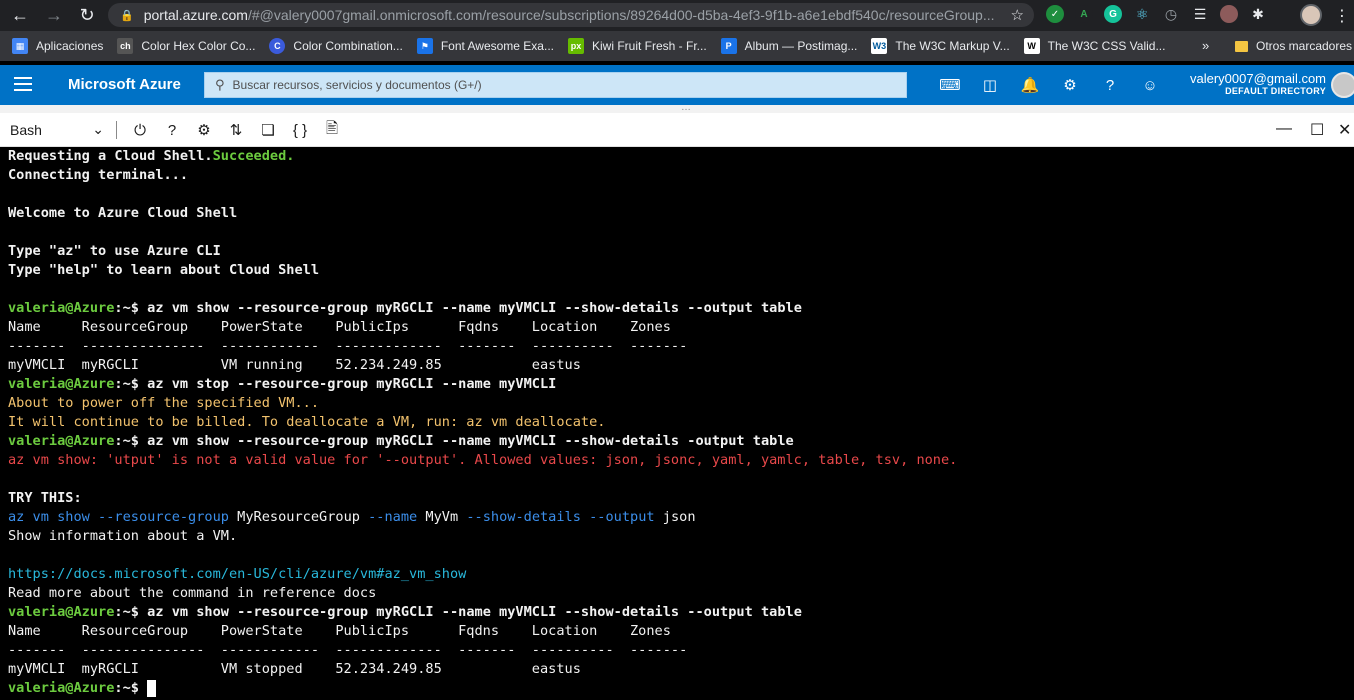 This screenshot has height=700, width=1354. What do you see at coordinates (98, 129) in the screenshot?
I see `chevron-down-icon: ⌄` at bounding box center [98, 129].